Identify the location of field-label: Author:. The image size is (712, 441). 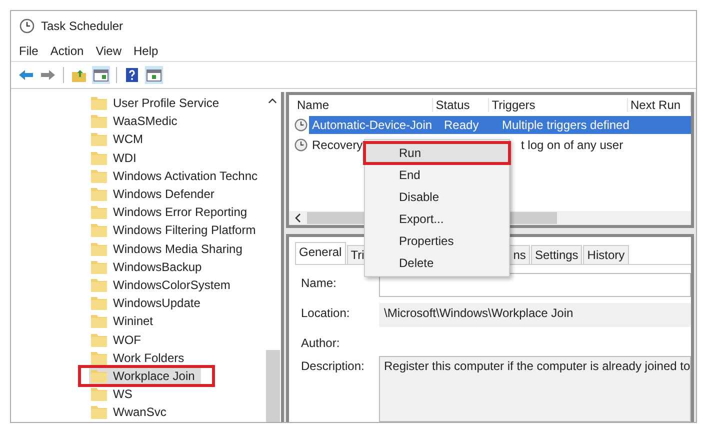
(321, 342).